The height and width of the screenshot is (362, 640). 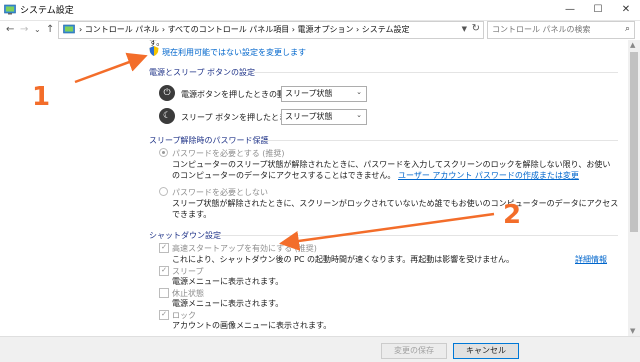 What do you see at coordinates (41, 97) in the screenshot?
I see `annotation-marker-1: 1` at bounding box center [41, 97].